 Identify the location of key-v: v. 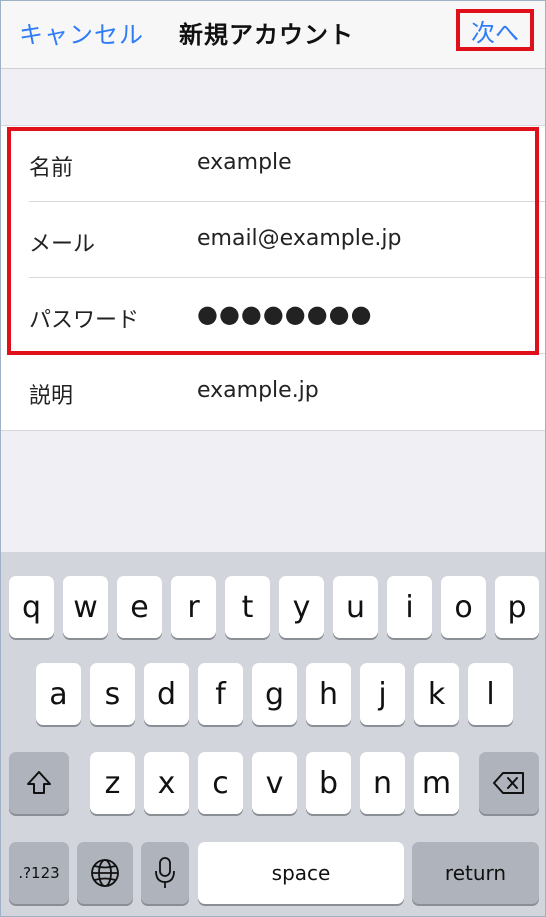
(274, 783).